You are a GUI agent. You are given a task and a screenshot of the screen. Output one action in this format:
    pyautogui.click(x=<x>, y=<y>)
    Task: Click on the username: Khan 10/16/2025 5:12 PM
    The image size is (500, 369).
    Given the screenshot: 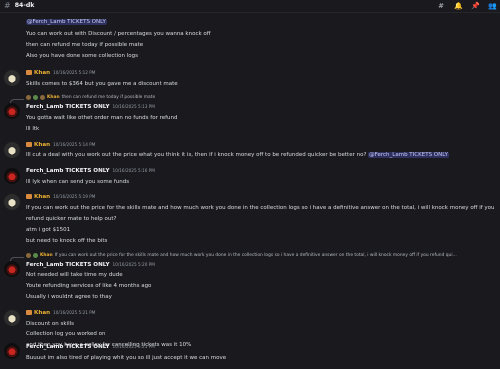 What is the action you would take?
    pyautogui.click(x=60, y=73)
    